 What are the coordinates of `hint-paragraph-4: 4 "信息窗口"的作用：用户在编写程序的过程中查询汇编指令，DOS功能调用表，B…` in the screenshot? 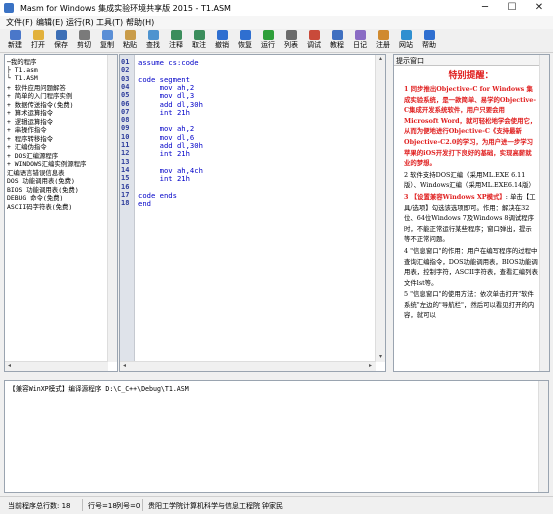 It's located at (471, 266).